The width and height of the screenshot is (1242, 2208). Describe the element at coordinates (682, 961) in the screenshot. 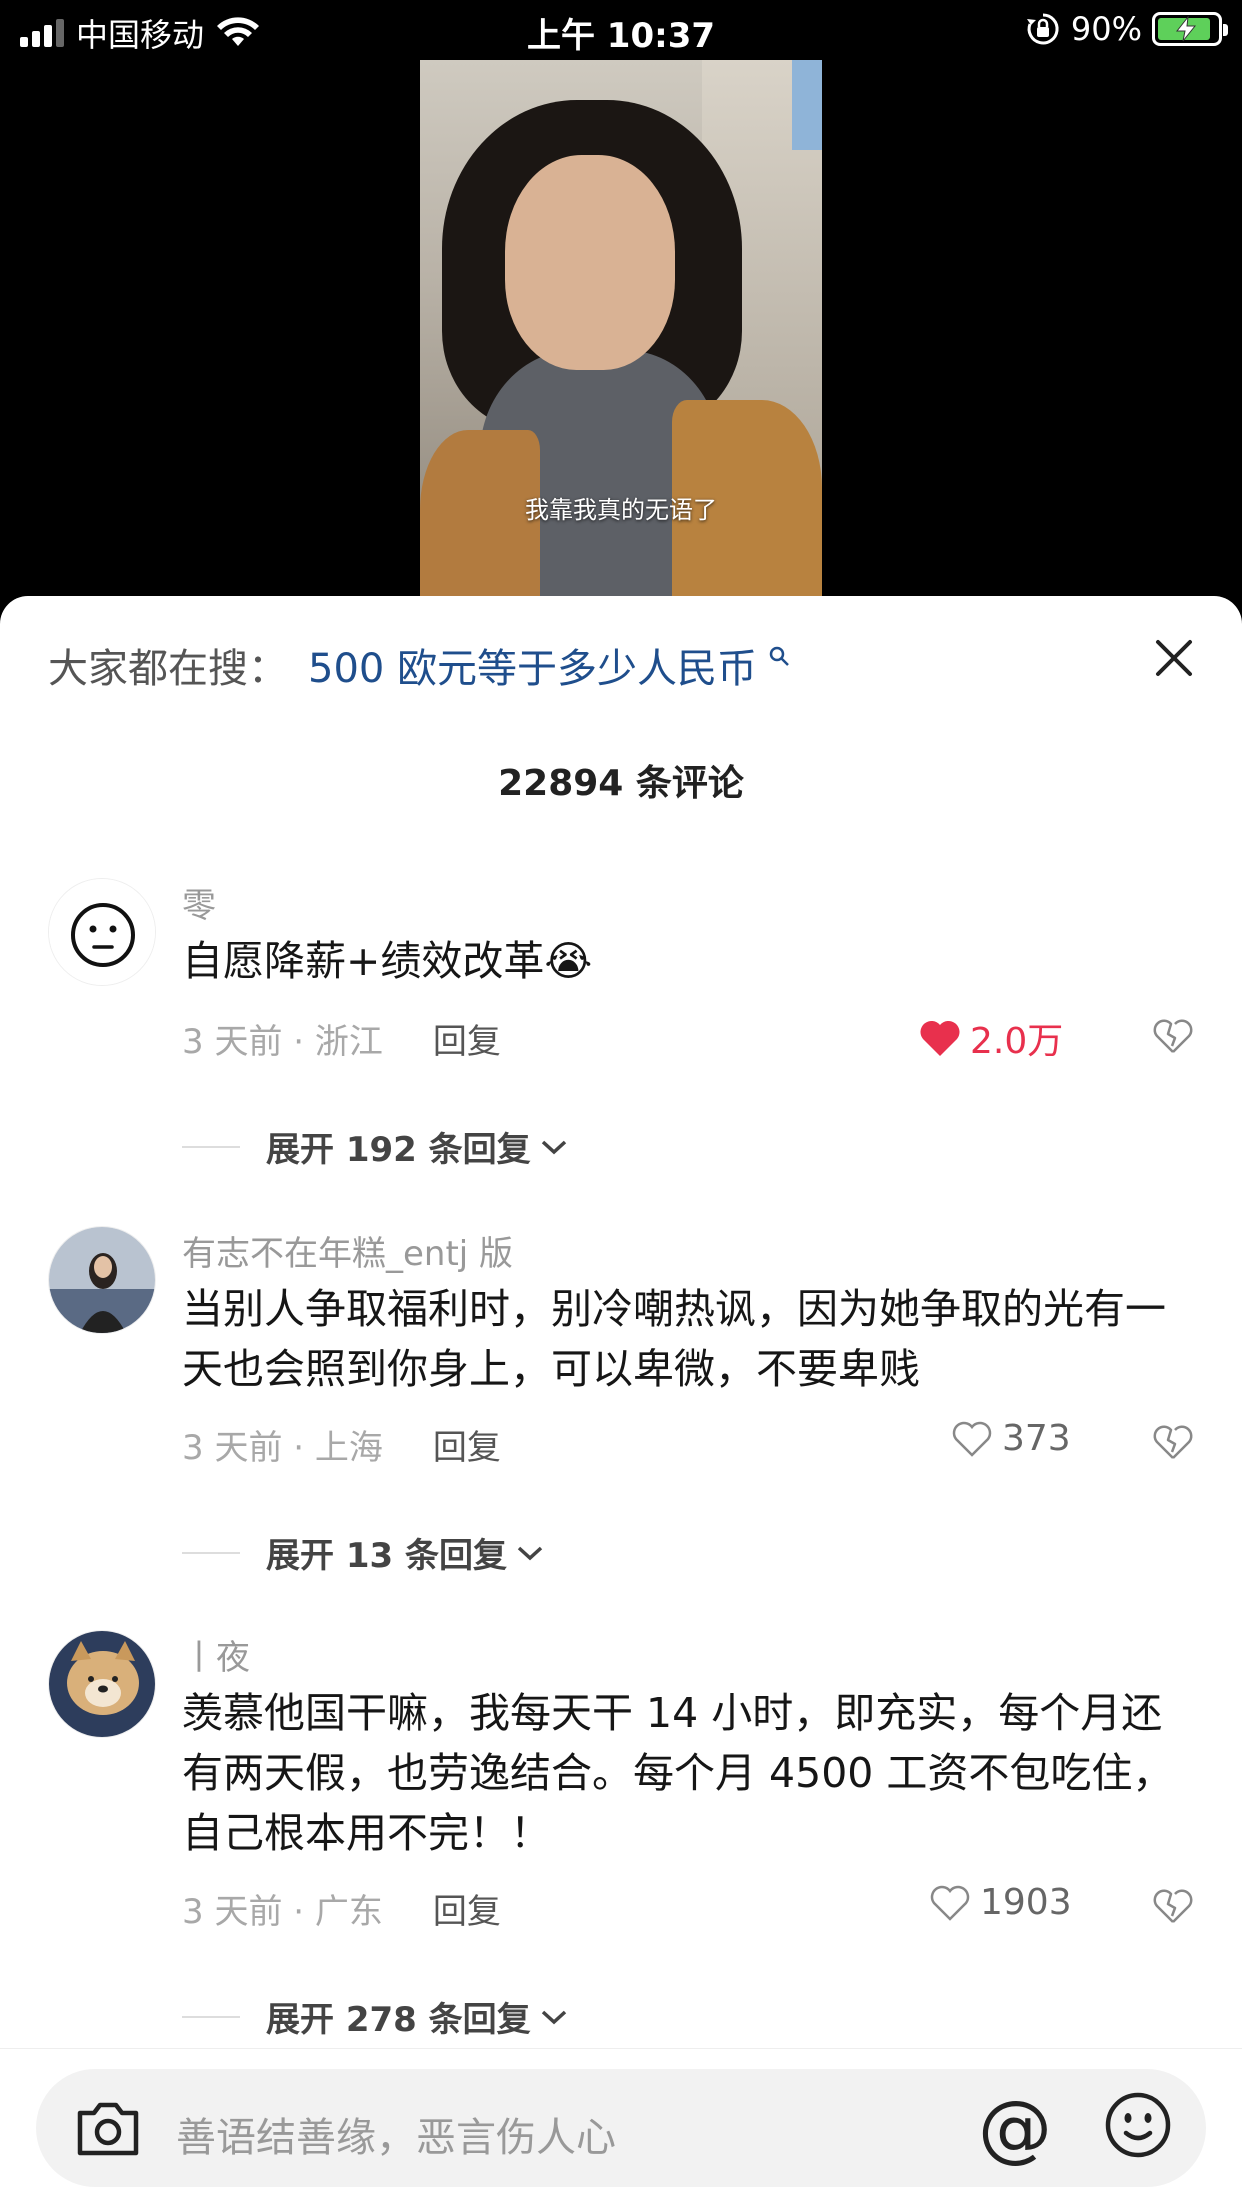

I see `comment-text: 自愿降薪+绩效改革😭` at that location.